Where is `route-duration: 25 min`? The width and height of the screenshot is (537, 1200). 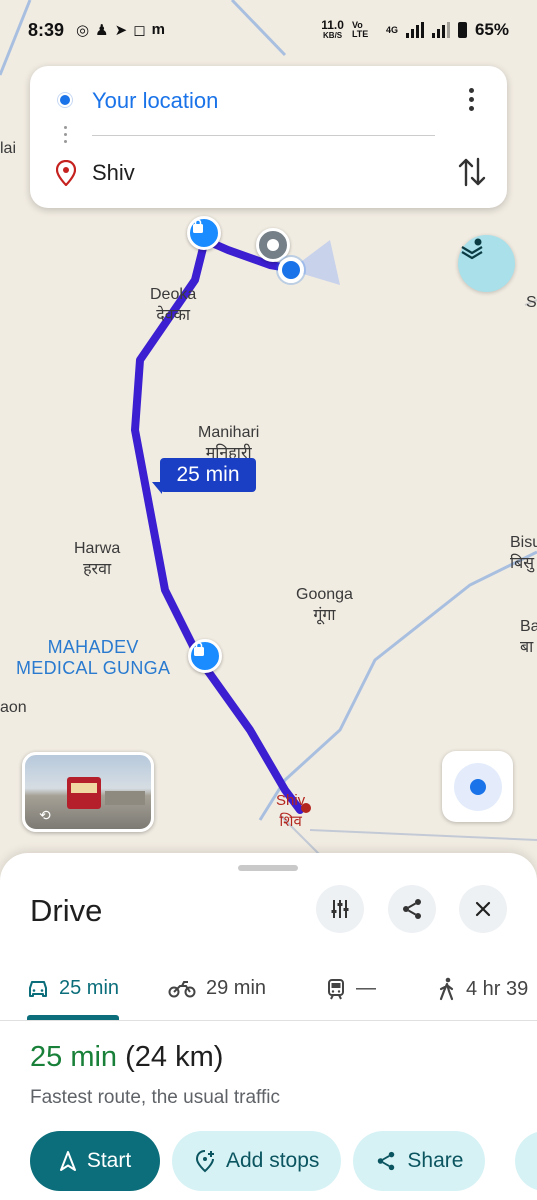
route-duration: 25 min is located at coordinates (74, 1057).